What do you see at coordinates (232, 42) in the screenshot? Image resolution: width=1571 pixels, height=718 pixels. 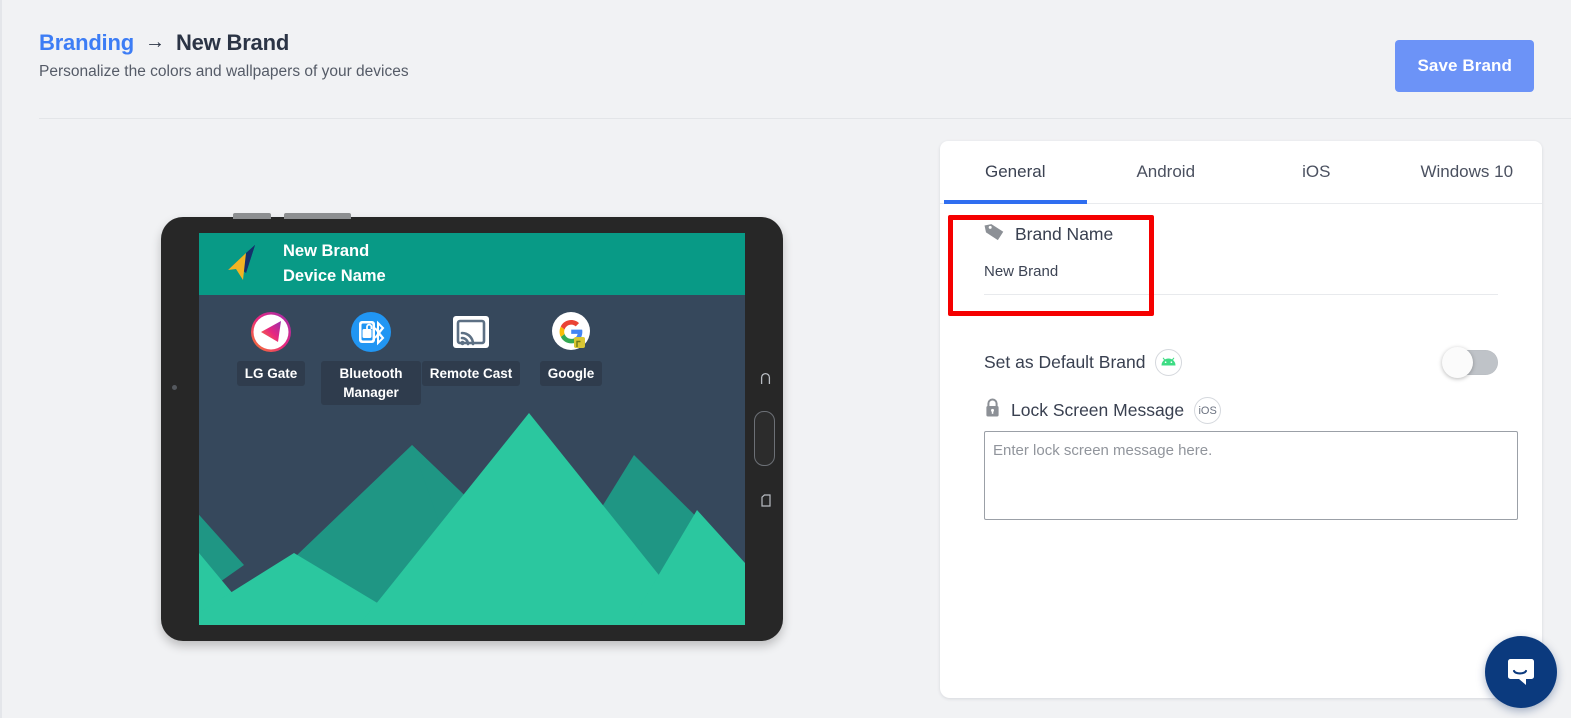 I see `page-title: New Brand` at bounding box center [232, 42].